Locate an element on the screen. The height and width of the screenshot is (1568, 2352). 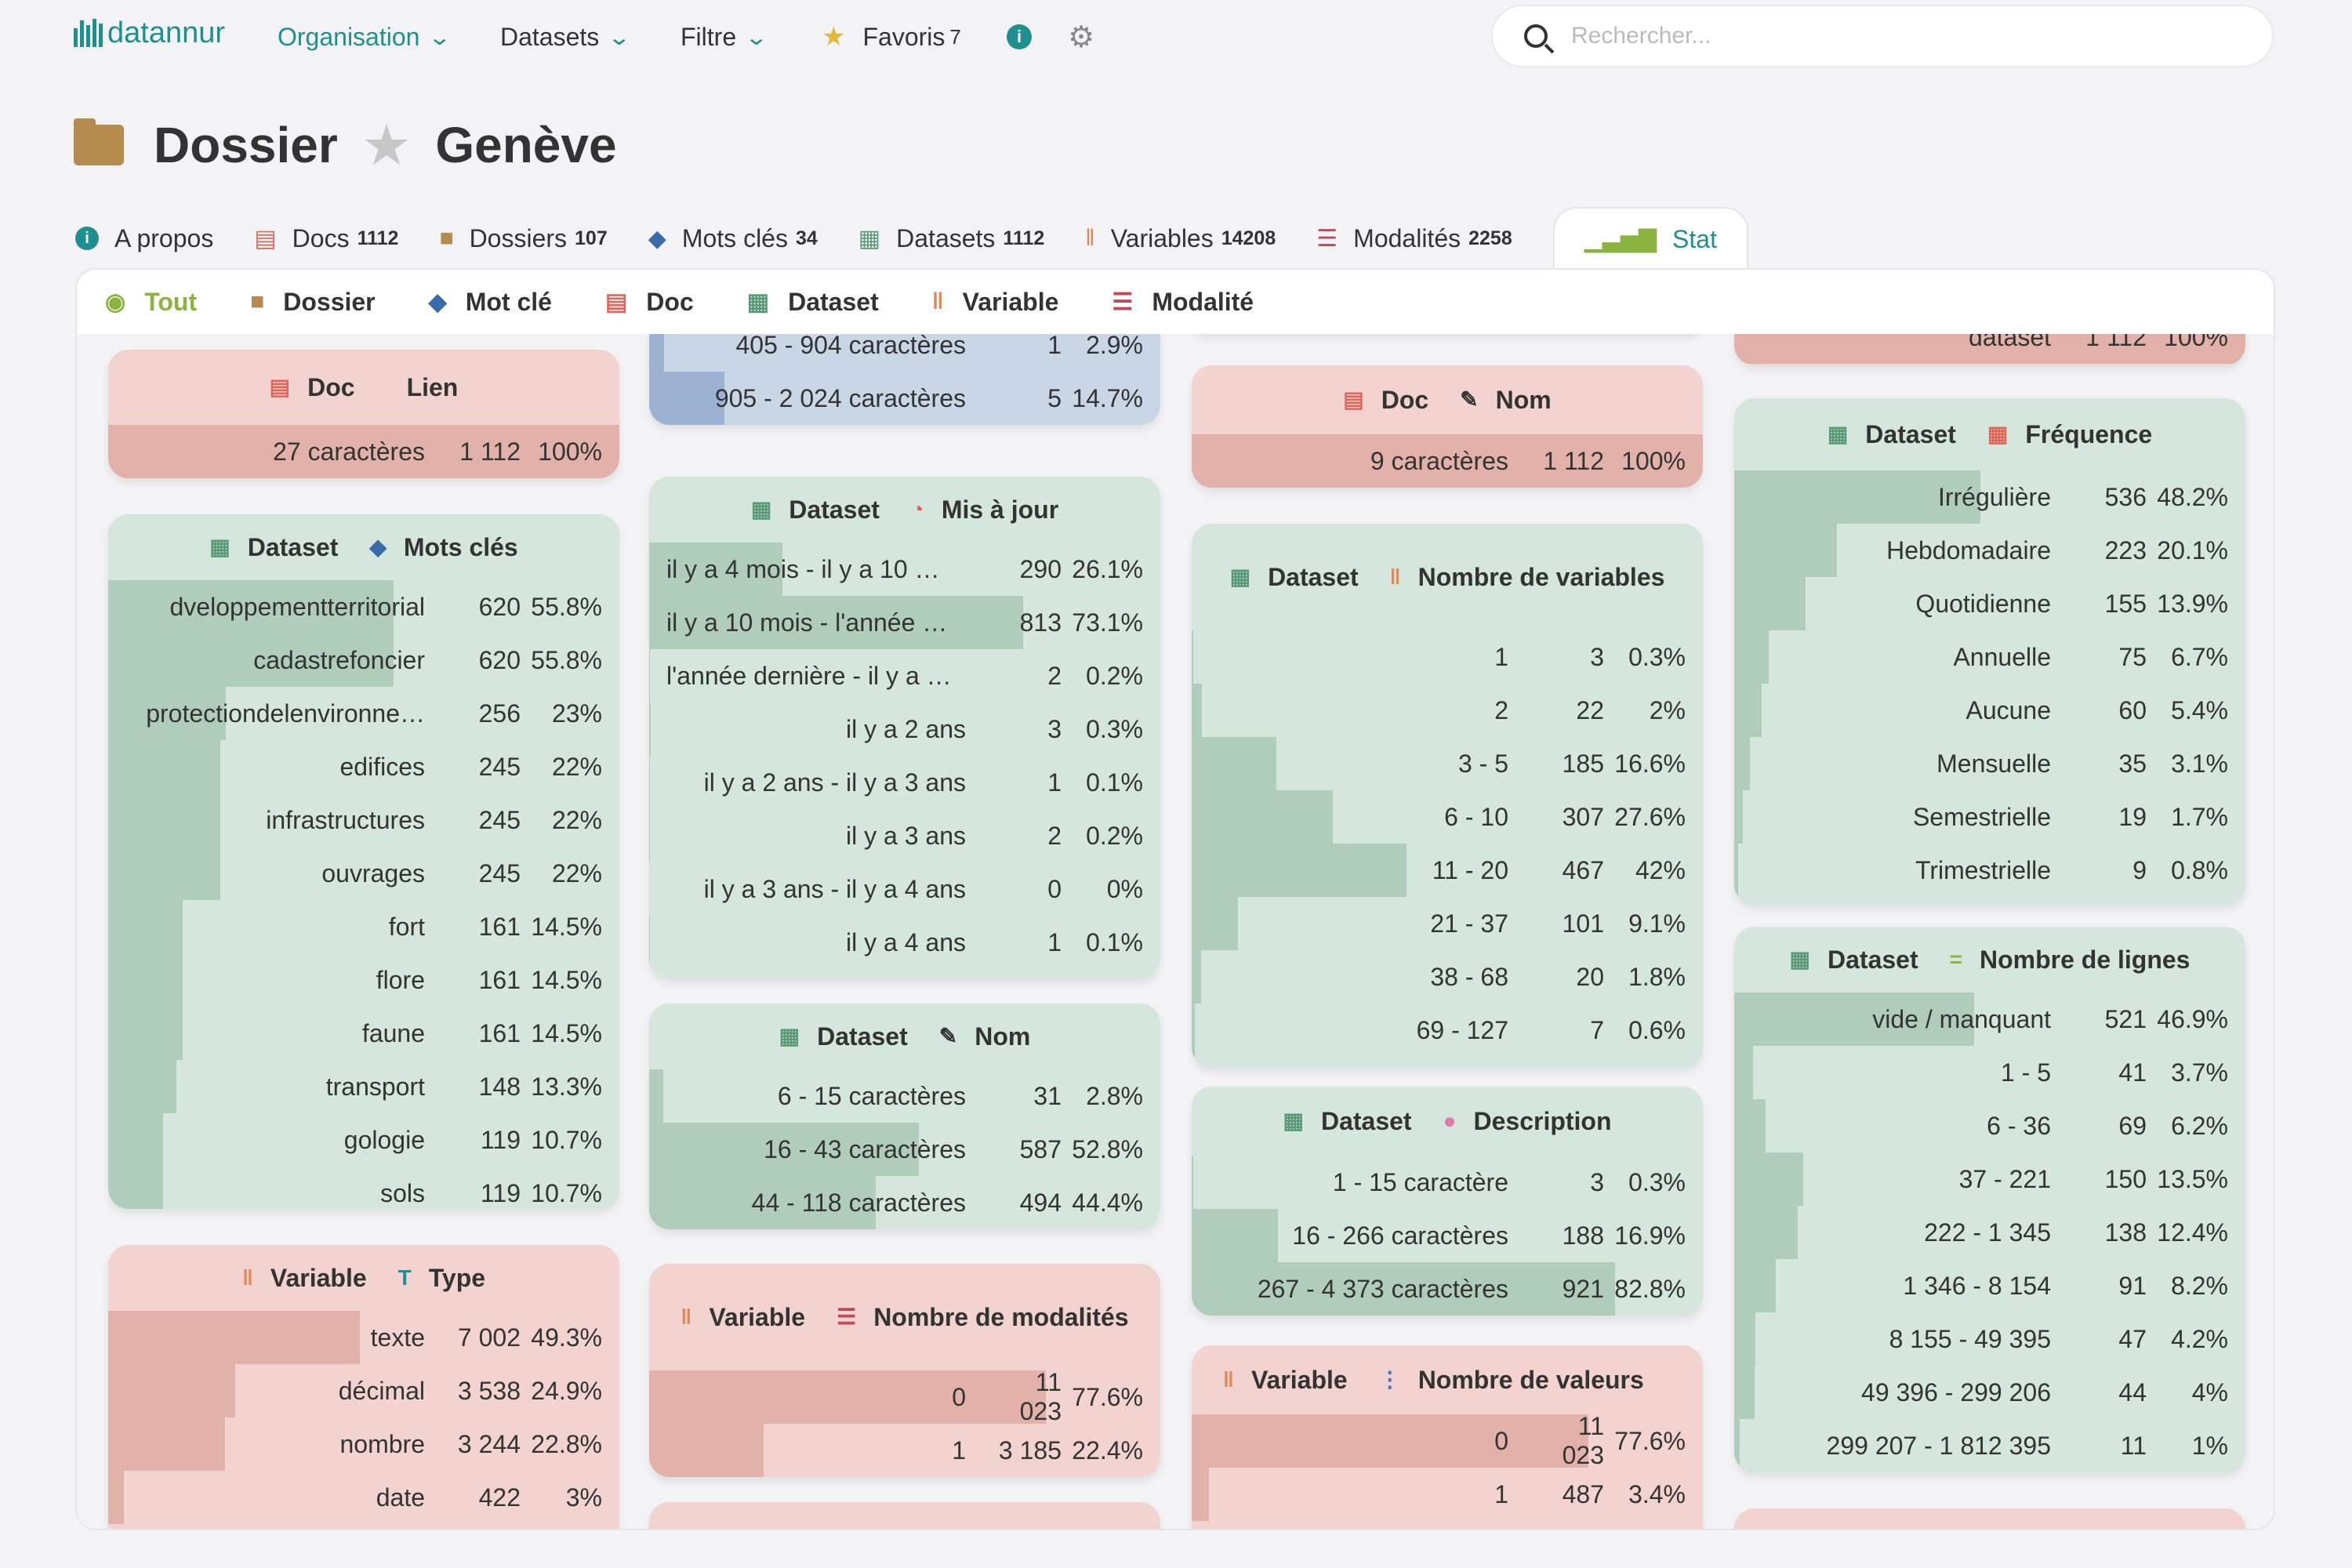
stat-row: 1 3 0.3% is located at coordinates (1447, 657).